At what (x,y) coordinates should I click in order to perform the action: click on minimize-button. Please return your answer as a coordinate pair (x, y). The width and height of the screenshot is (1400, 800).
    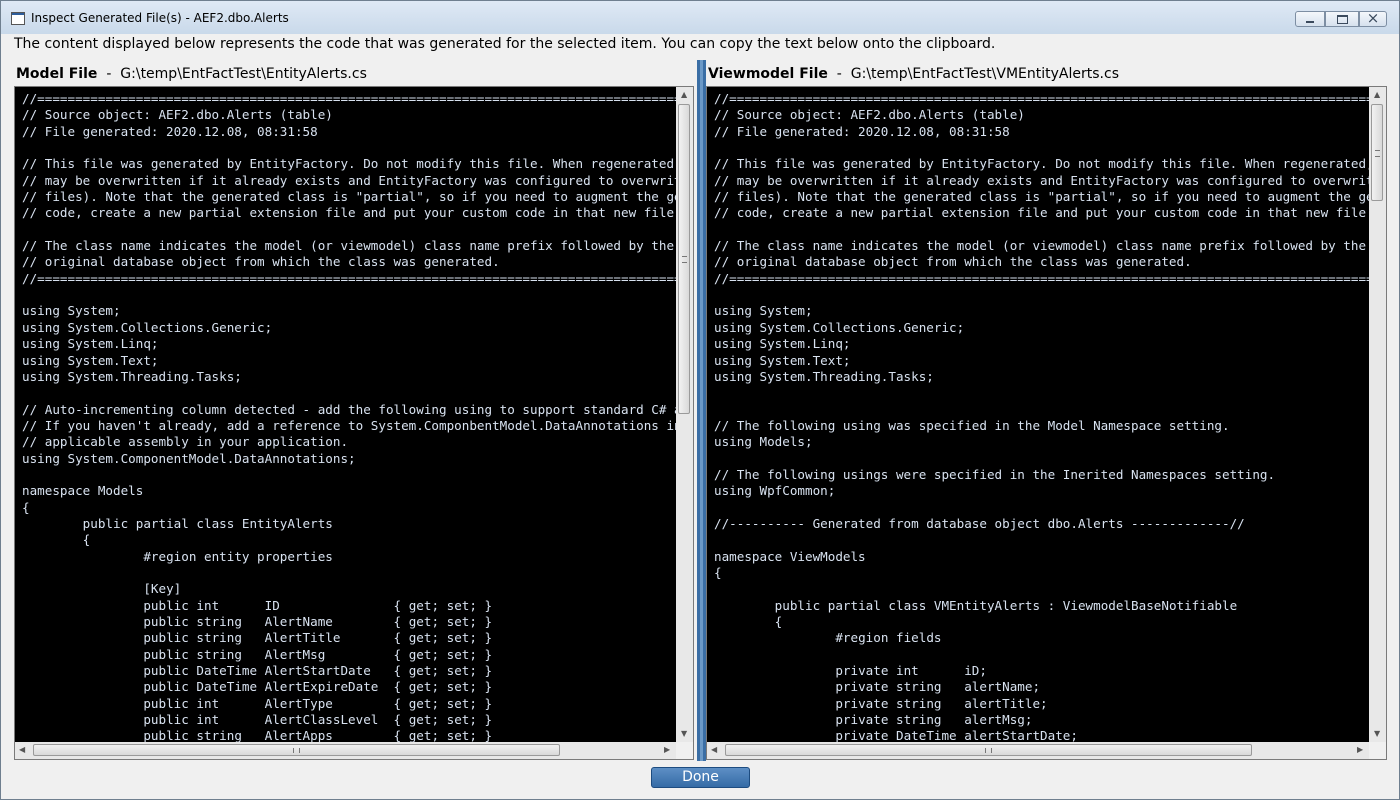
    Looking at the image, I should click on (1310, 19).